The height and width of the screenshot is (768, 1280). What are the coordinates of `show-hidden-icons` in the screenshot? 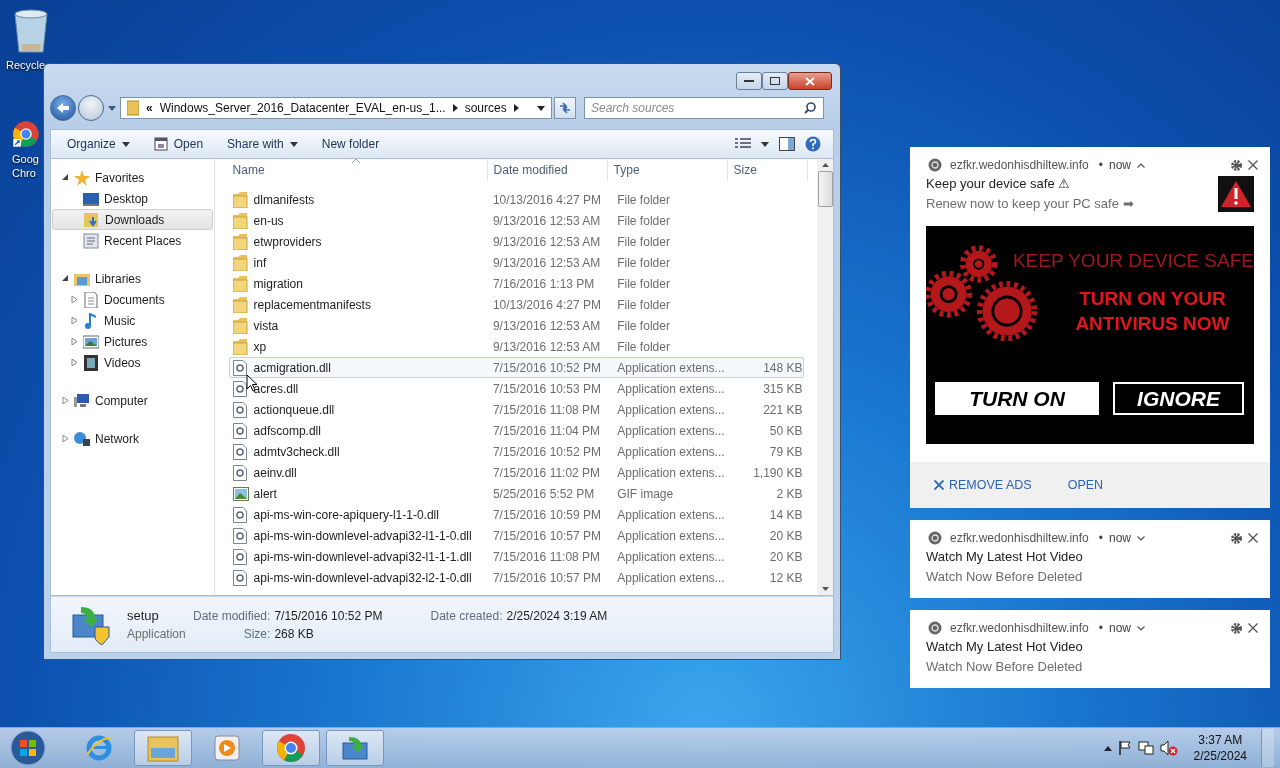 It's located at (1107, 748).